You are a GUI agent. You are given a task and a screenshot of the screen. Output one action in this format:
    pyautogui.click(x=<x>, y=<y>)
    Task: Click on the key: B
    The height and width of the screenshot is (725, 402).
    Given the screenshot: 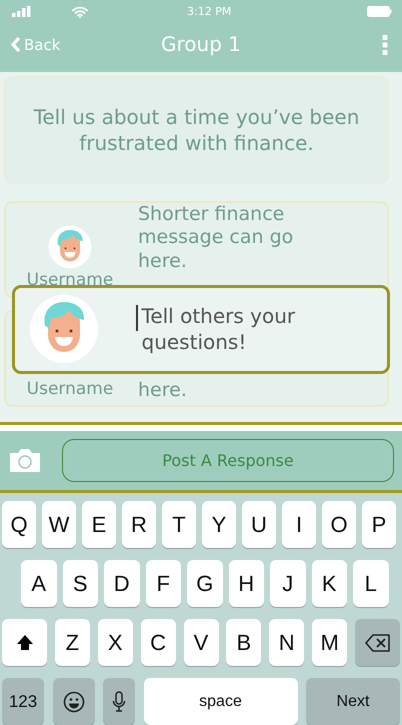 What is the action you would take?
    pyautogui.click(x=244, y=642)
    